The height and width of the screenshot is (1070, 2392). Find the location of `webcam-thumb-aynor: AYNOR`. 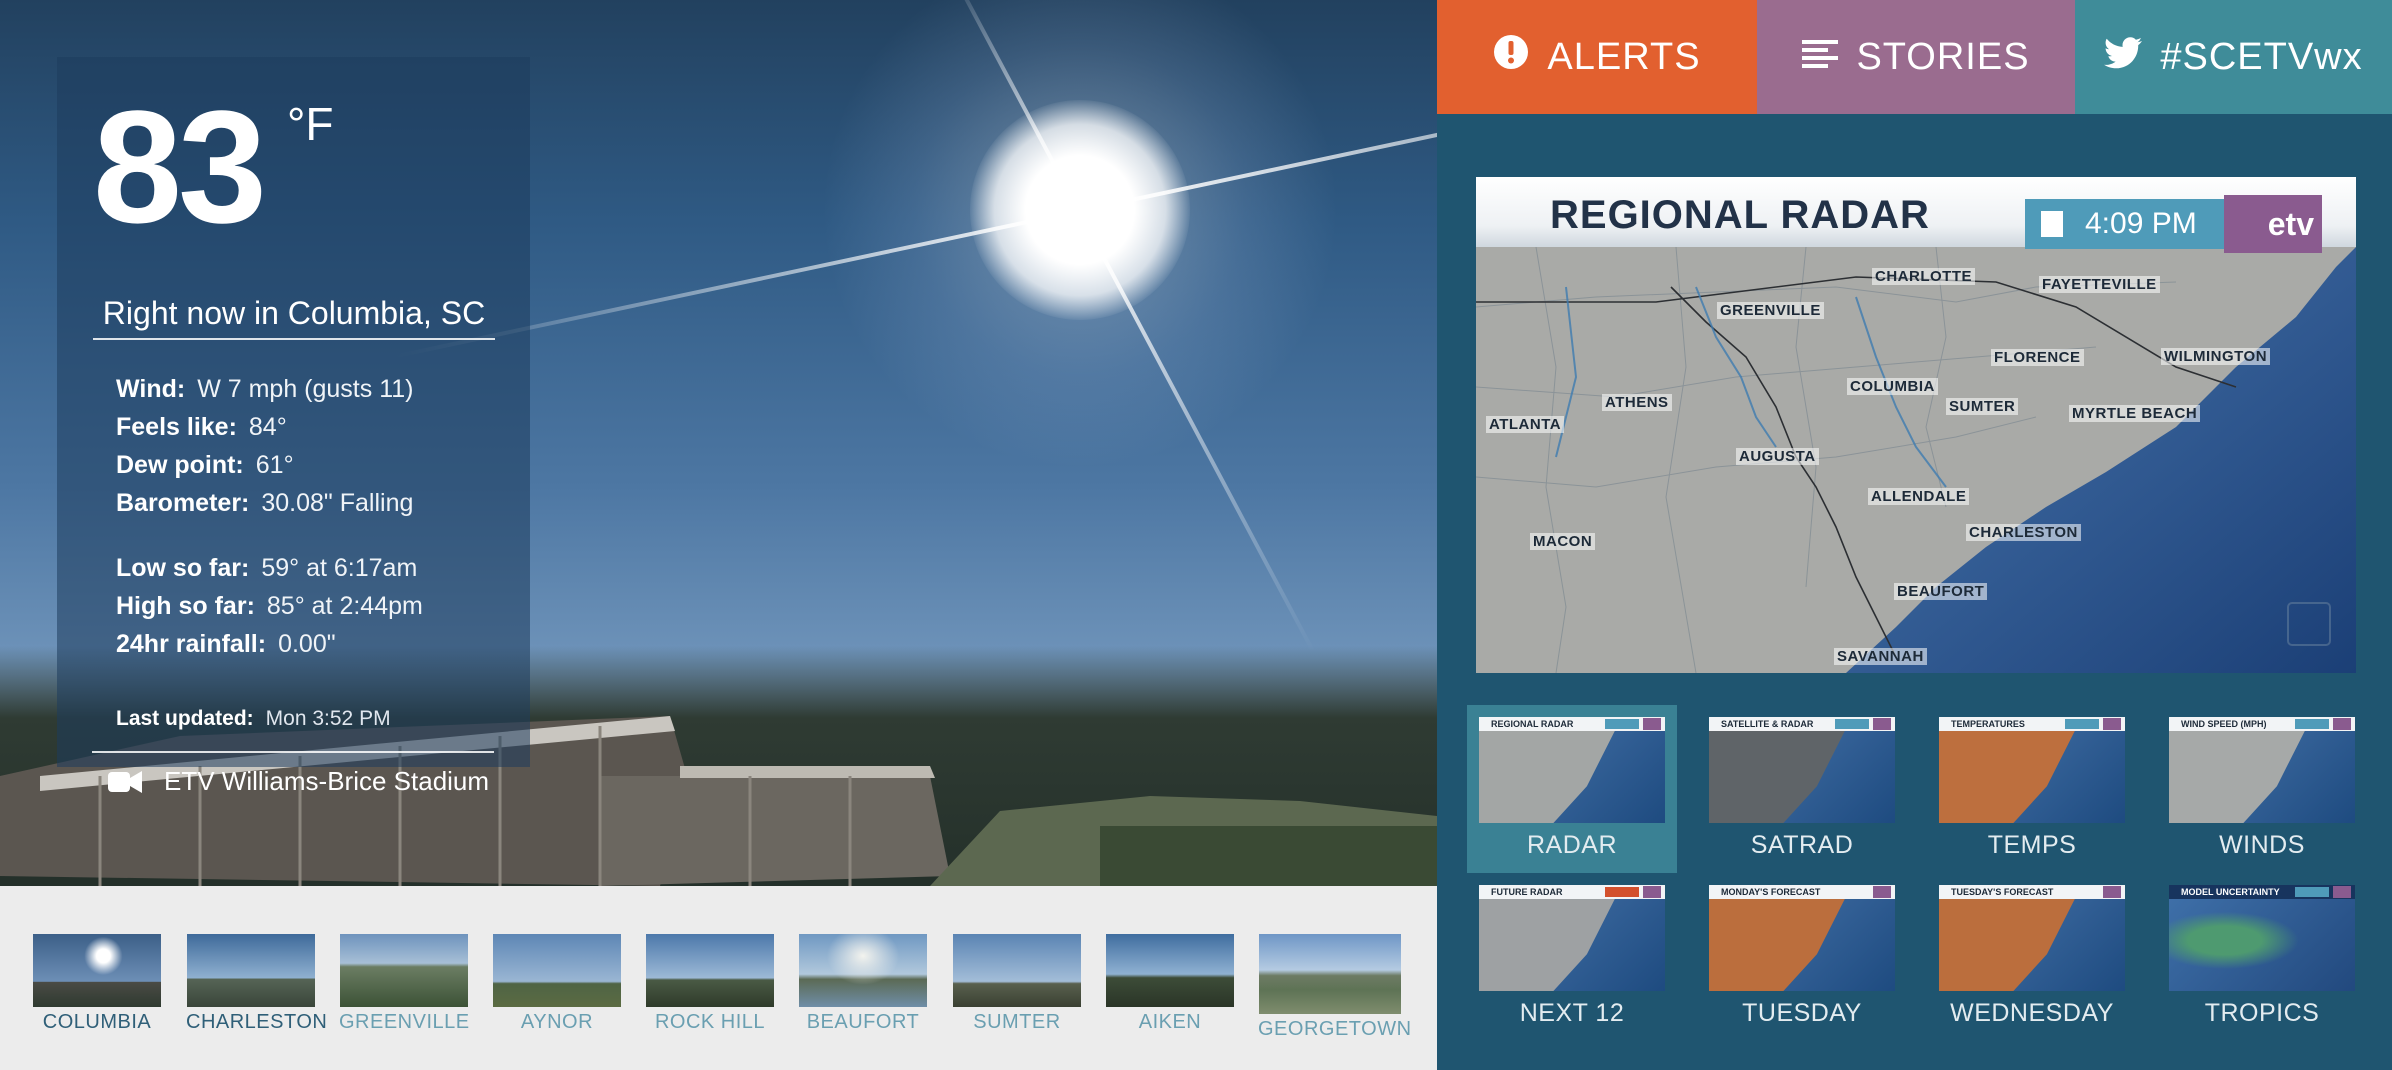

webcam-thumb-aynor: AYNOR is located at coordinates (557, 984).